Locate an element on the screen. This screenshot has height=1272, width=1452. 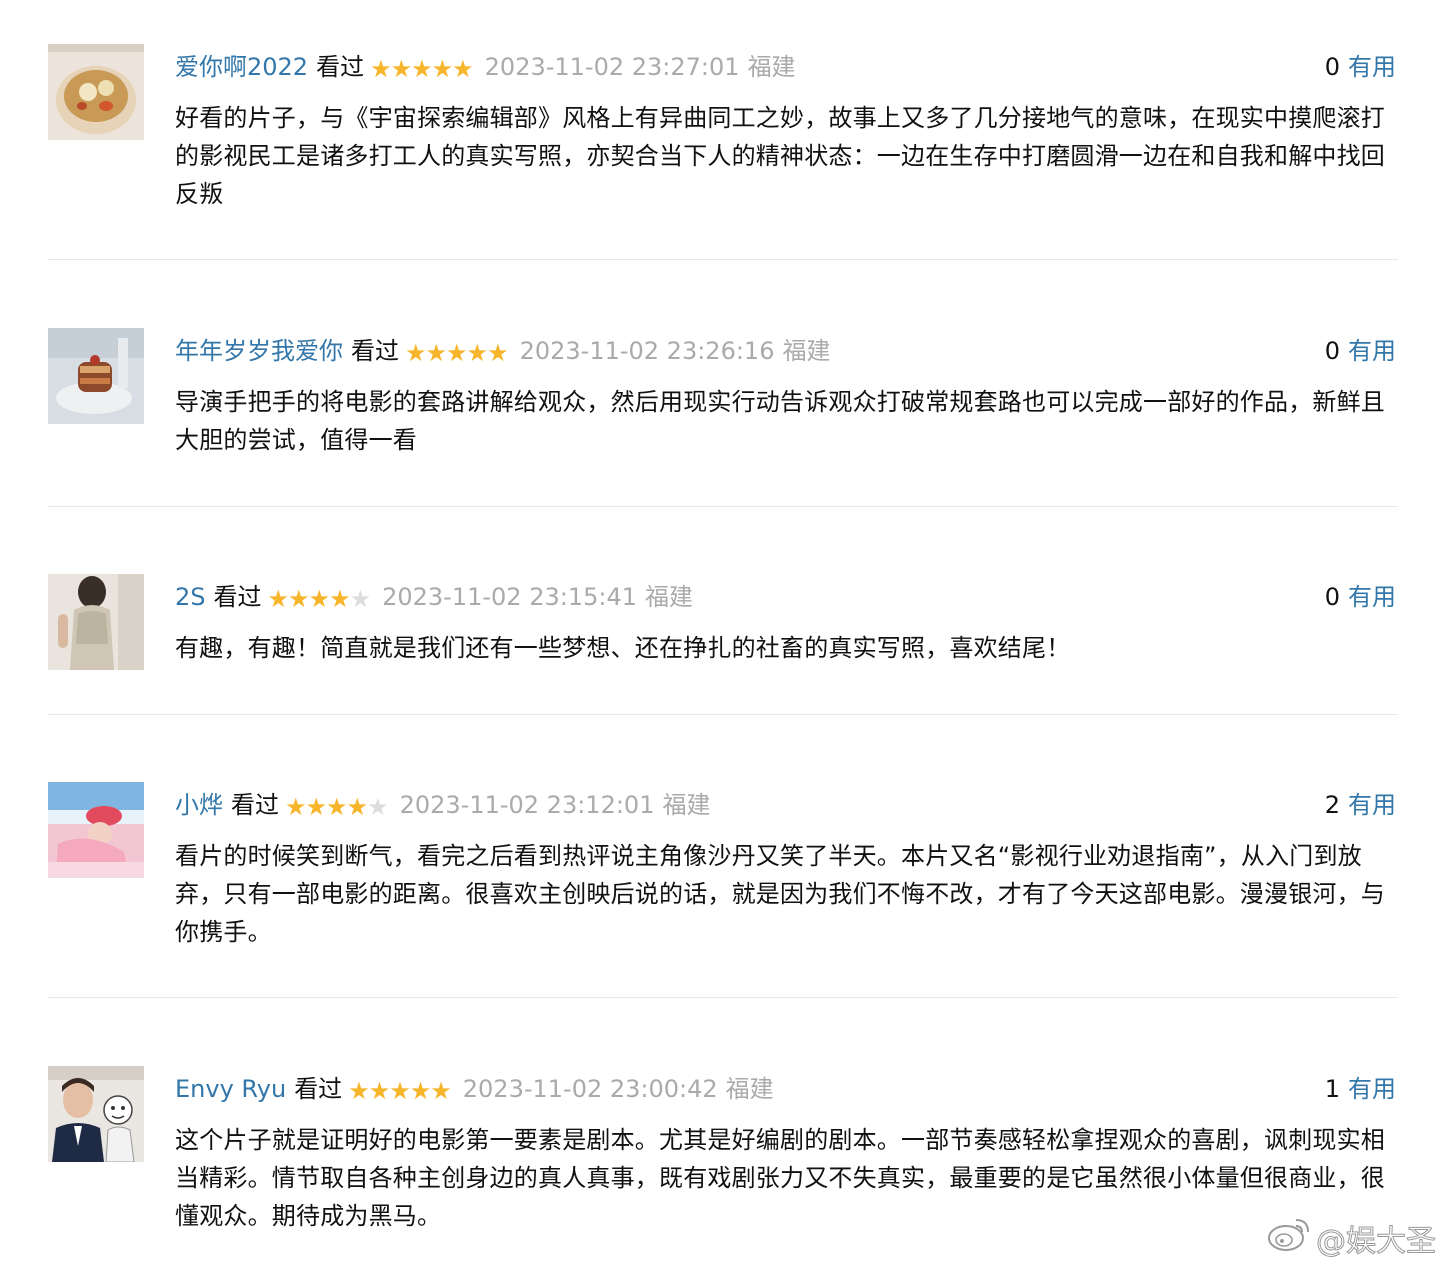
comment-meta: 小烨 看过 ★★★★★ 2023-11-02 23:12:01 福建 2 有用 is located at coordinates (786, 805).